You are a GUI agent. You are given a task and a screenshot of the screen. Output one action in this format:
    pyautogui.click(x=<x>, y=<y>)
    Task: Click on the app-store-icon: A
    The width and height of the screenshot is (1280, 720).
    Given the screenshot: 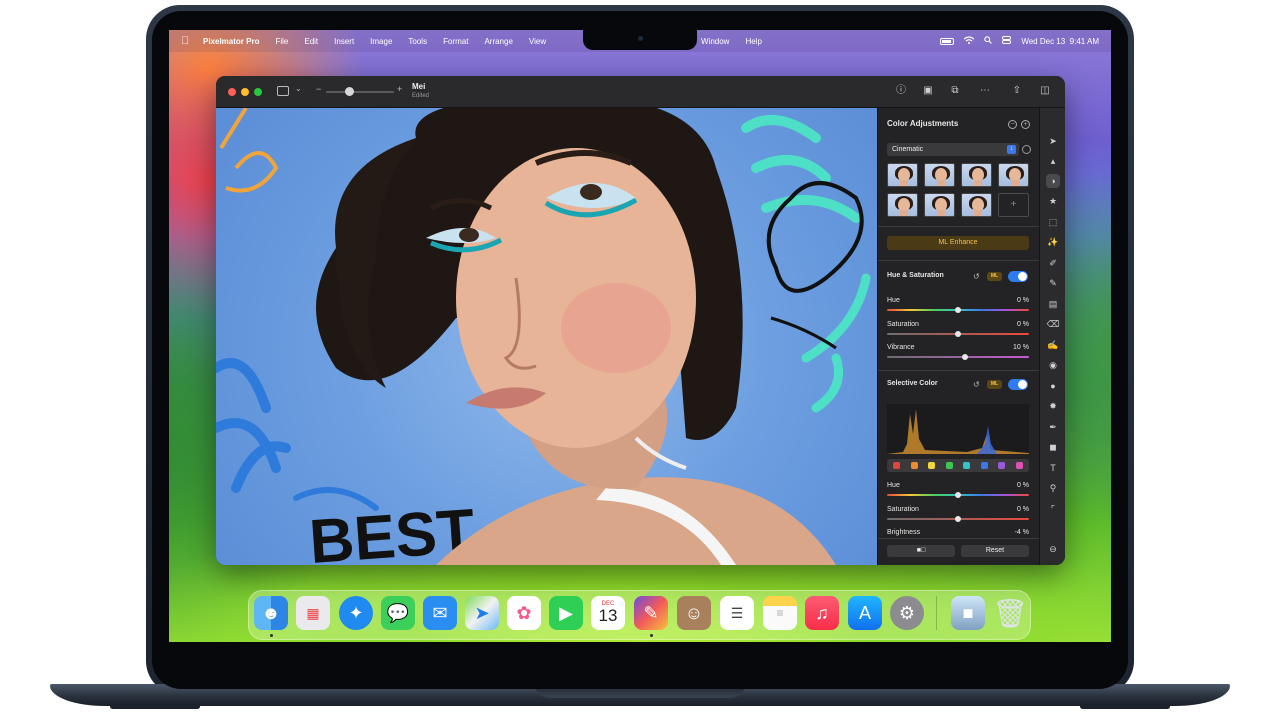 What is the action you would take?
    pyautogui.click(x=865, y=613)
    